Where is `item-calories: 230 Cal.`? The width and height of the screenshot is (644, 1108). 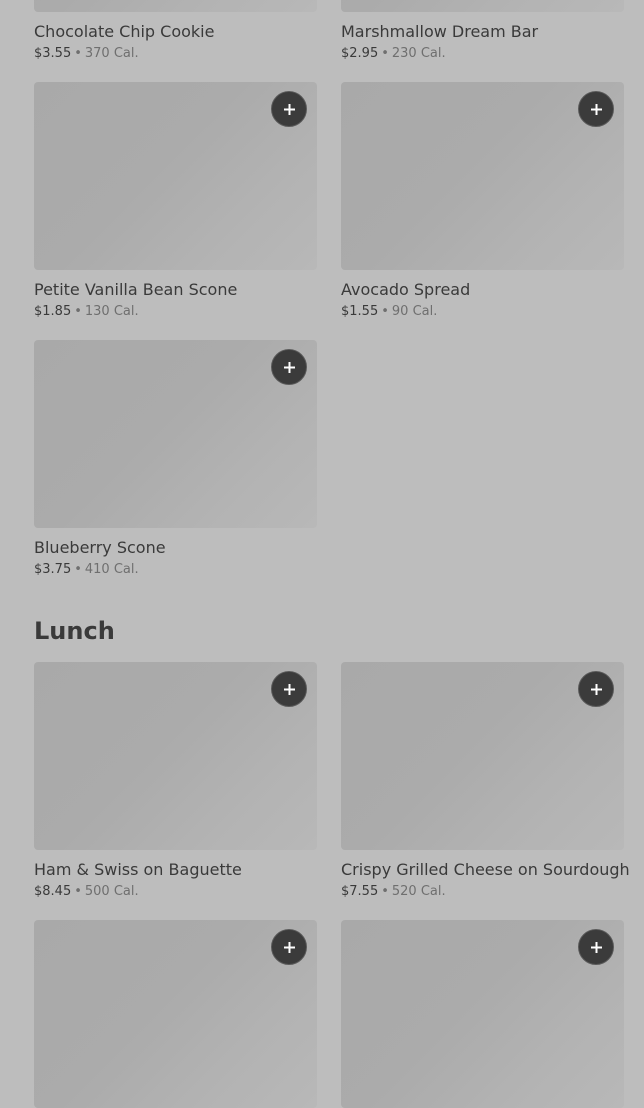
item-calories: 230 Cal. is located at coordinates (418, 53).